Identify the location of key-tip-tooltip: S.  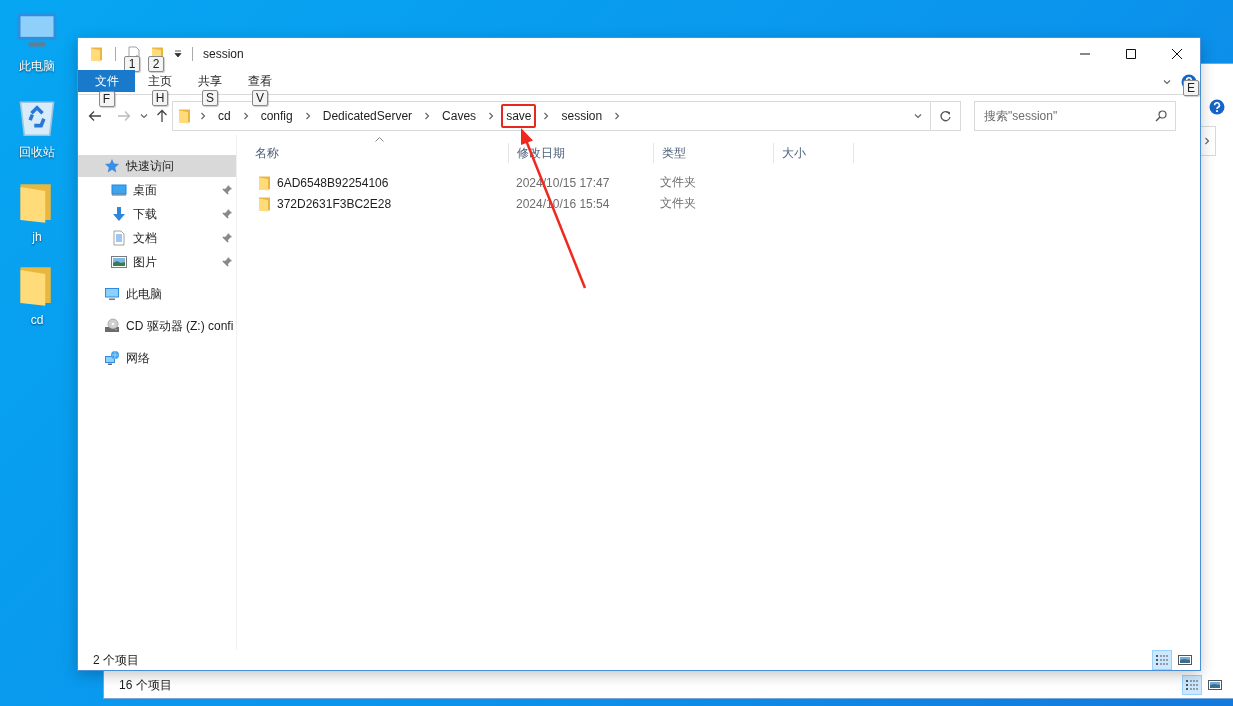
(210, 98).